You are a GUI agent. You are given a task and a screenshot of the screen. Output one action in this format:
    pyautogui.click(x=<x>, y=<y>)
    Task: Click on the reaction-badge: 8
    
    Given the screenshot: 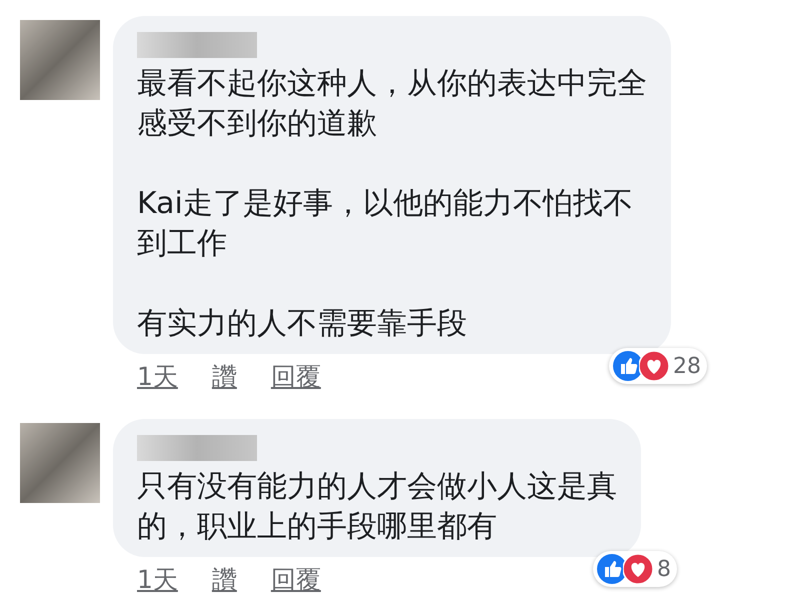 What is the action you would take?
    pyautogui.click(x=635, y=569)
    